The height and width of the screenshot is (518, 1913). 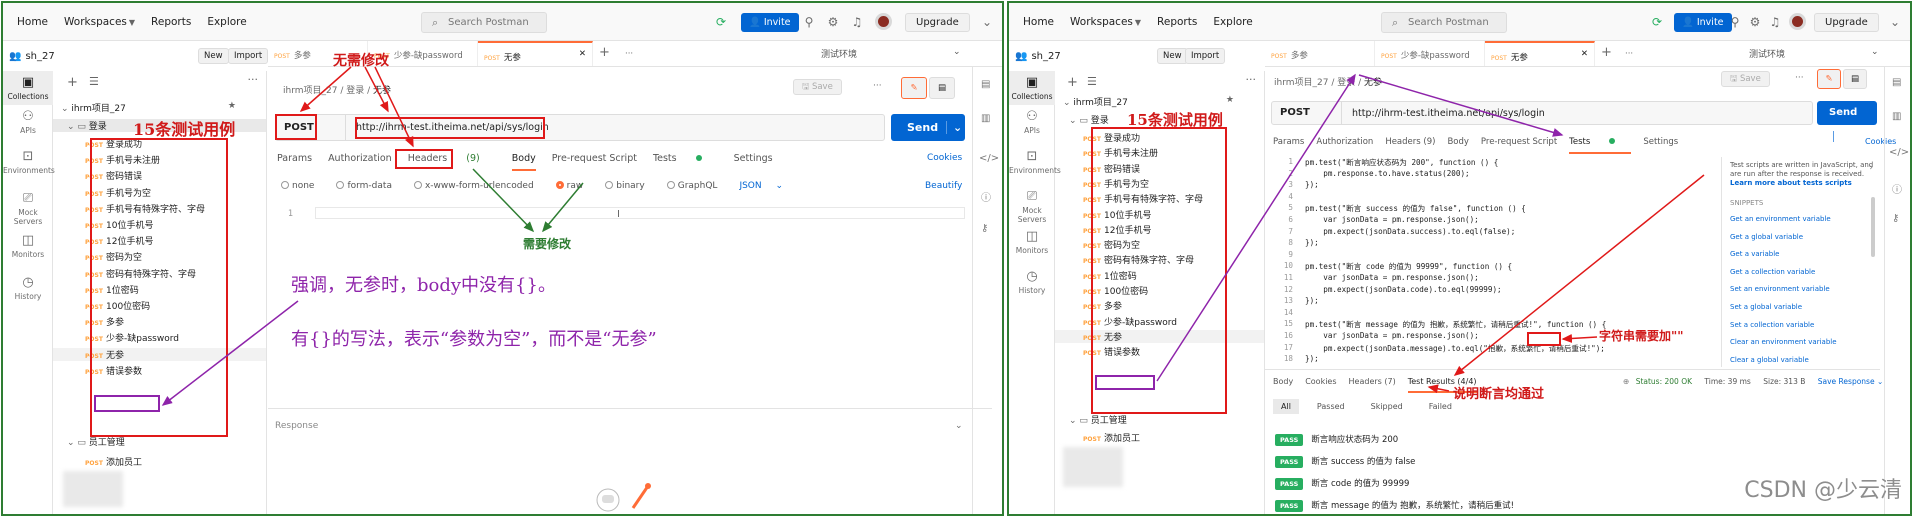 What do you see at coordinates (1797, 21) in the screenshot?
I see `avatar` at bounding box center [1797, 21].